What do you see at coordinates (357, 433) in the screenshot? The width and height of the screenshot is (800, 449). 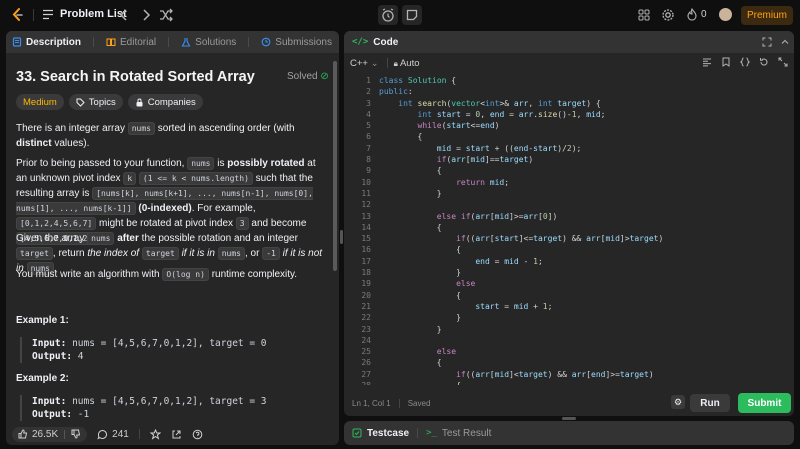 I see `checkbox-icon` at bounding box center [357, 433].